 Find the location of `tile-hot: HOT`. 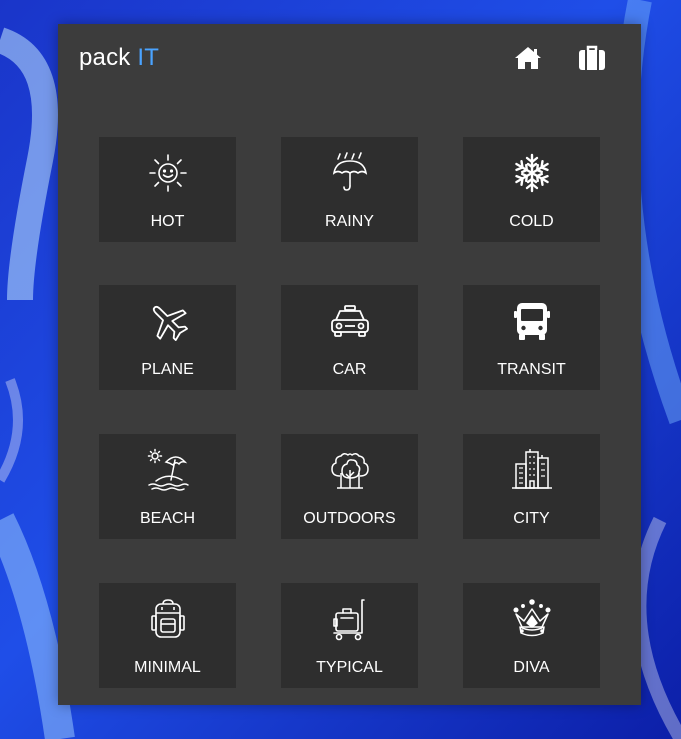

tile-hot: HOT is located at coordinates (167, 189).